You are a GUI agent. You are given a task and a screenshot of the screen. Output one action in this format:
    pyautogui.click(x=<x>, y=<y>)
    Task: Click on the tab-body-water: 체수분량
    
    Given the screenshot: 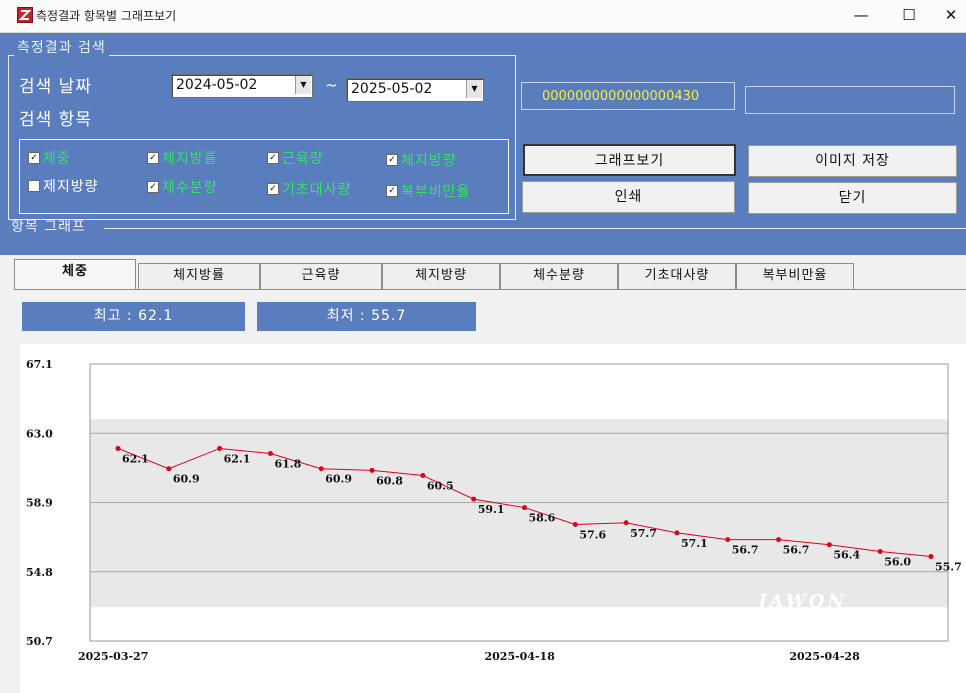 What is the action you would take?
    pyautogui.click(x=559, y=276)
    